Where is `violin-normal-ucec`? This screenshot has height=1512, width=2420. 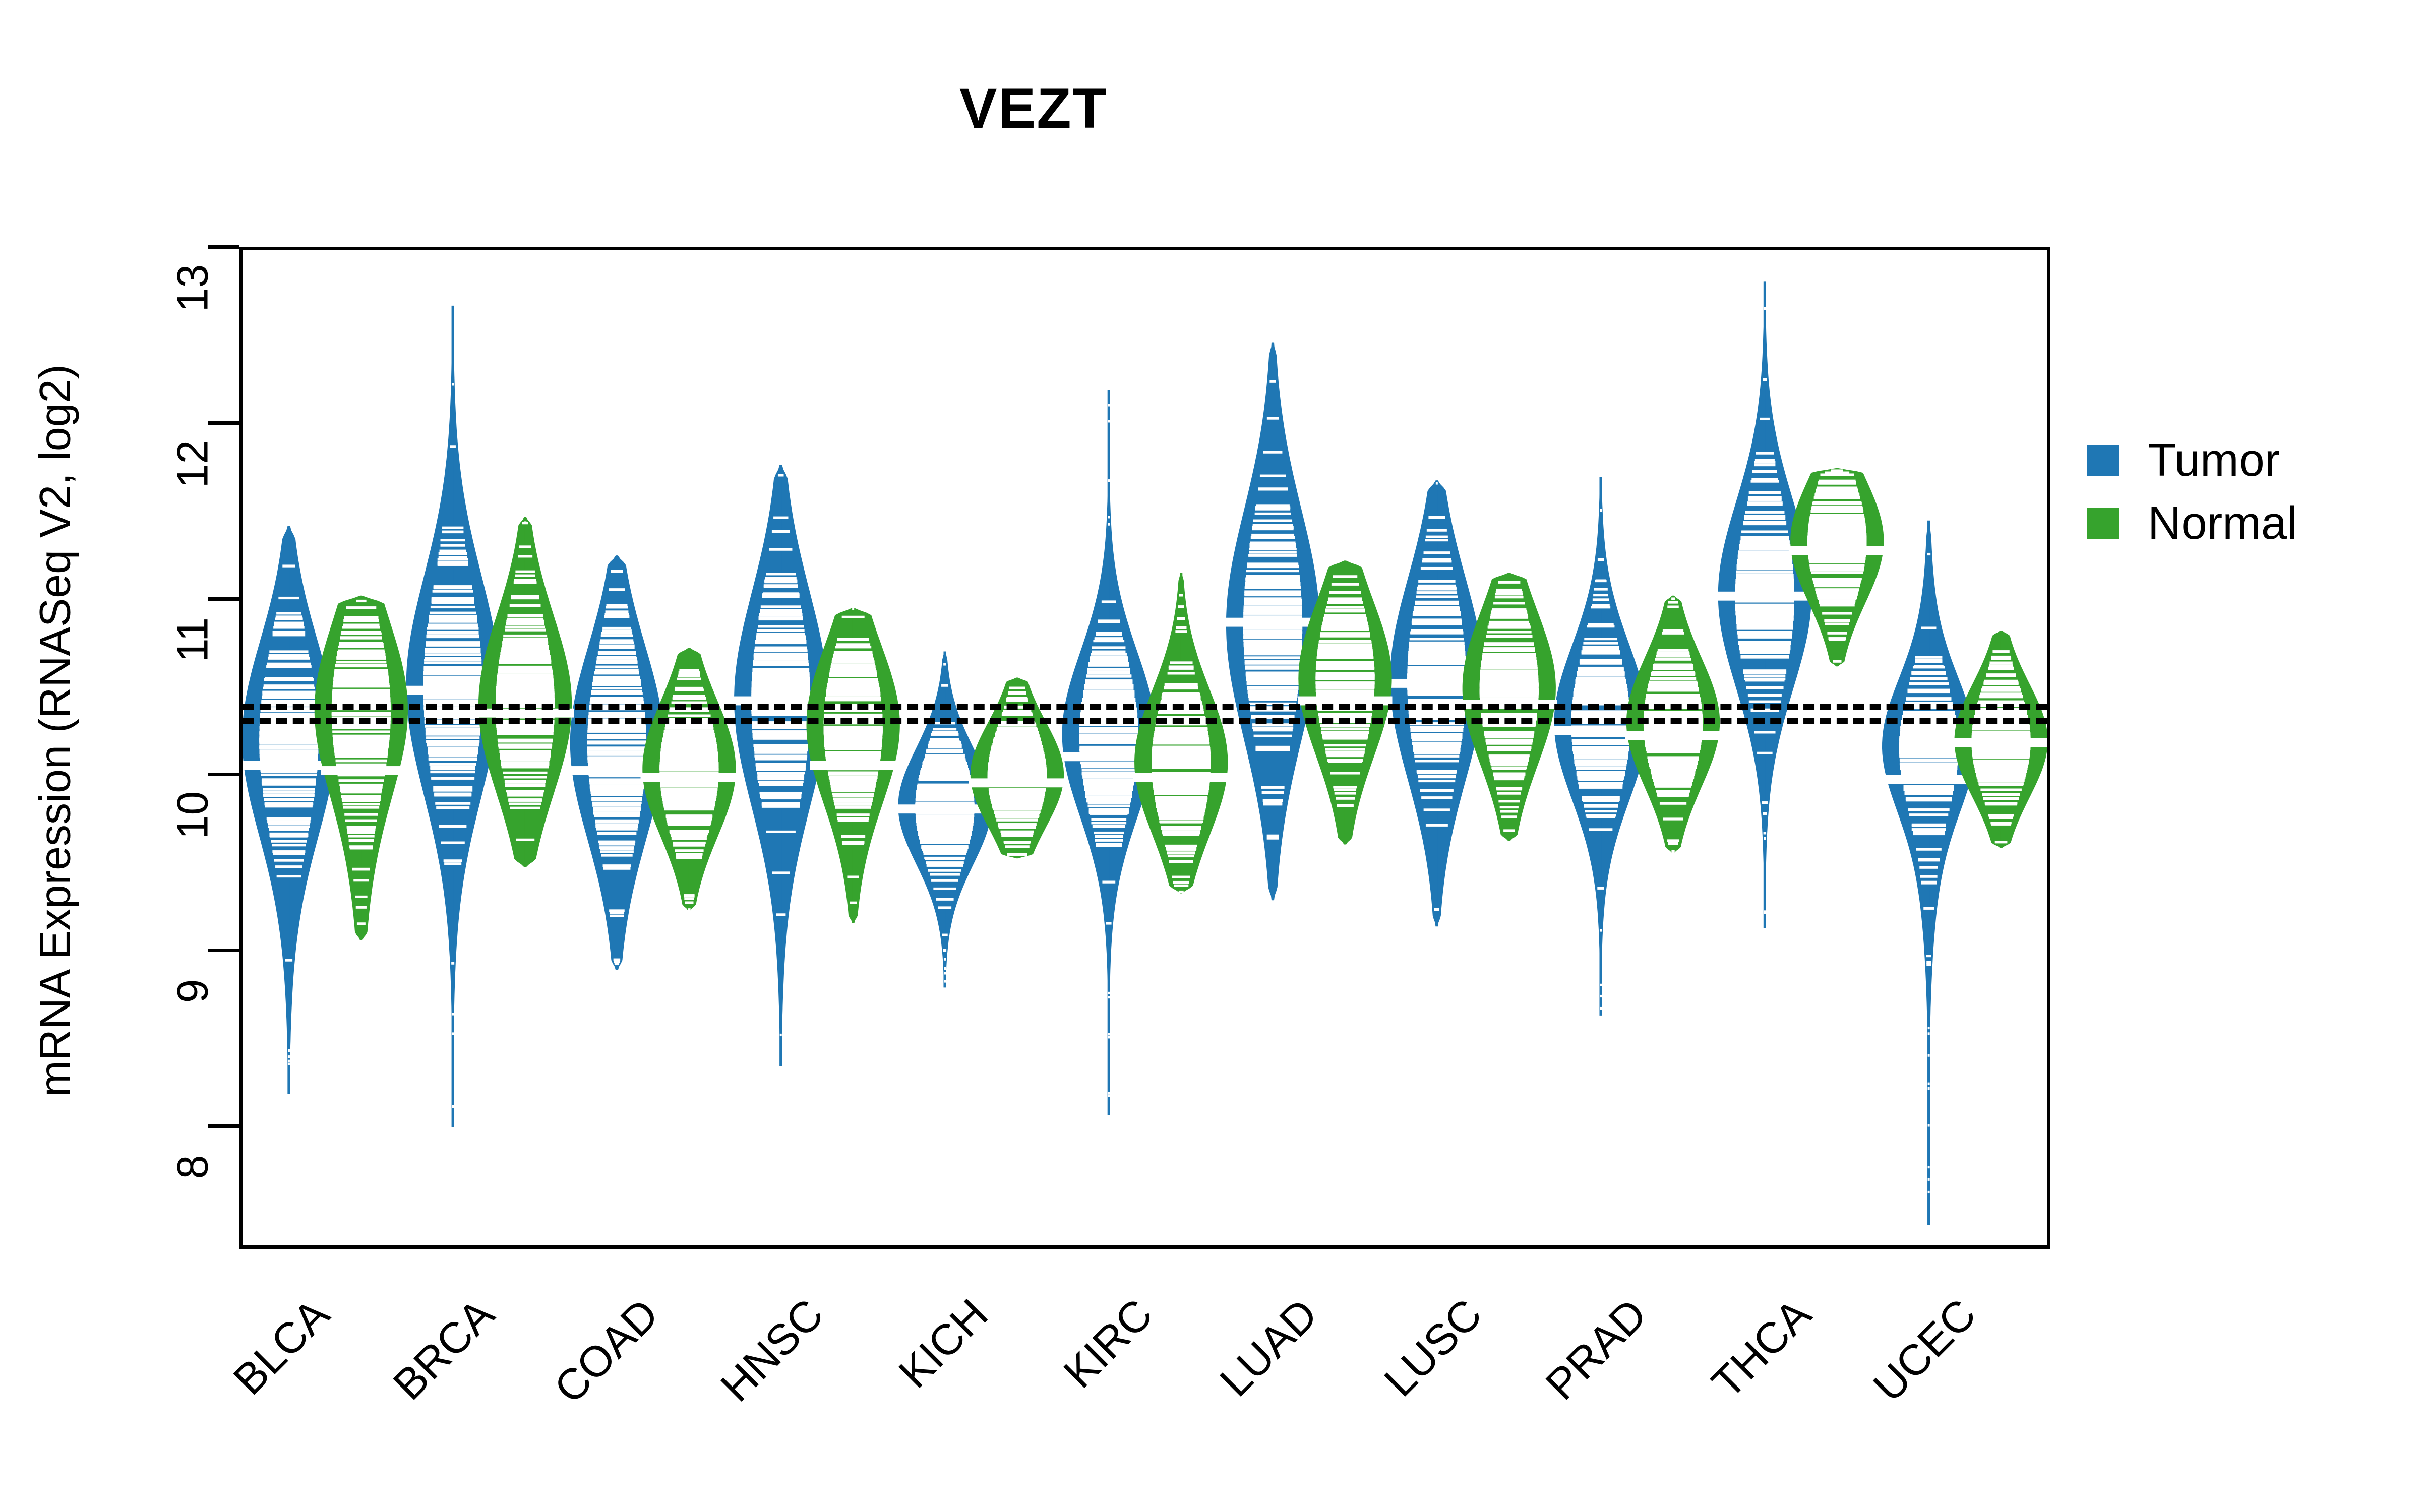
violin-normal-ucec is located at coordinates (1999, 739).